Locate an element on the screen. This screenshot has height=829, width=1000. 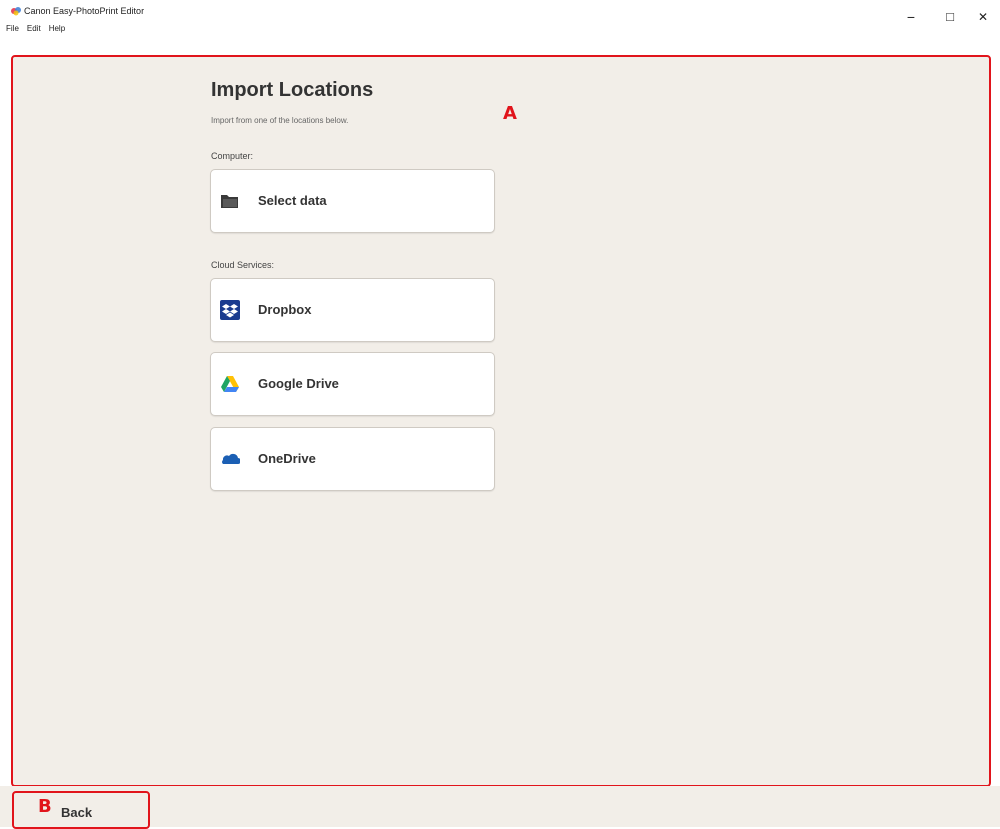
select-data-button: Select data is located at coordinates (352, 201).